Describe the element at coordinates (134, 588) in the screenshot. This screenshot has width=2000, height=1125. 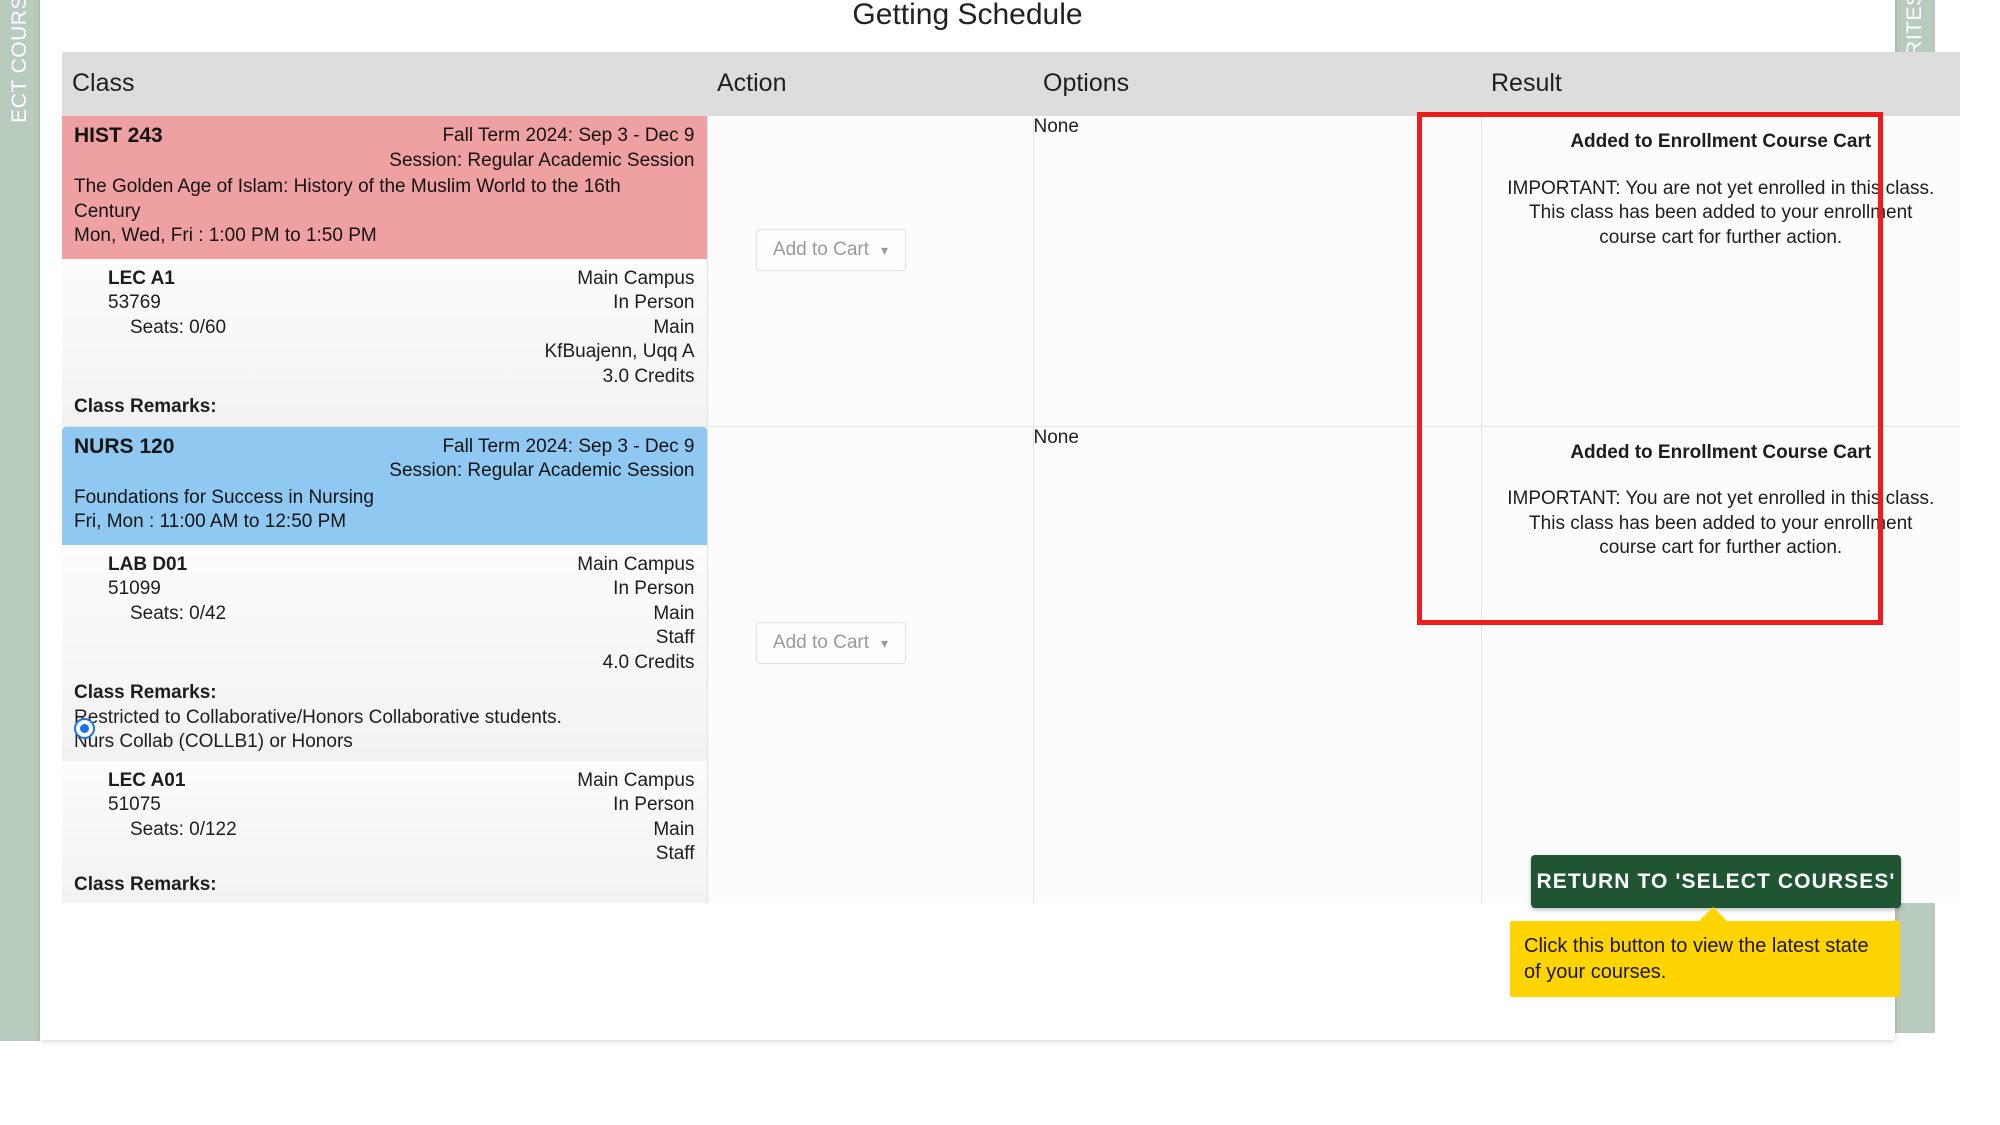
I see `section-number: 51099` at that location.